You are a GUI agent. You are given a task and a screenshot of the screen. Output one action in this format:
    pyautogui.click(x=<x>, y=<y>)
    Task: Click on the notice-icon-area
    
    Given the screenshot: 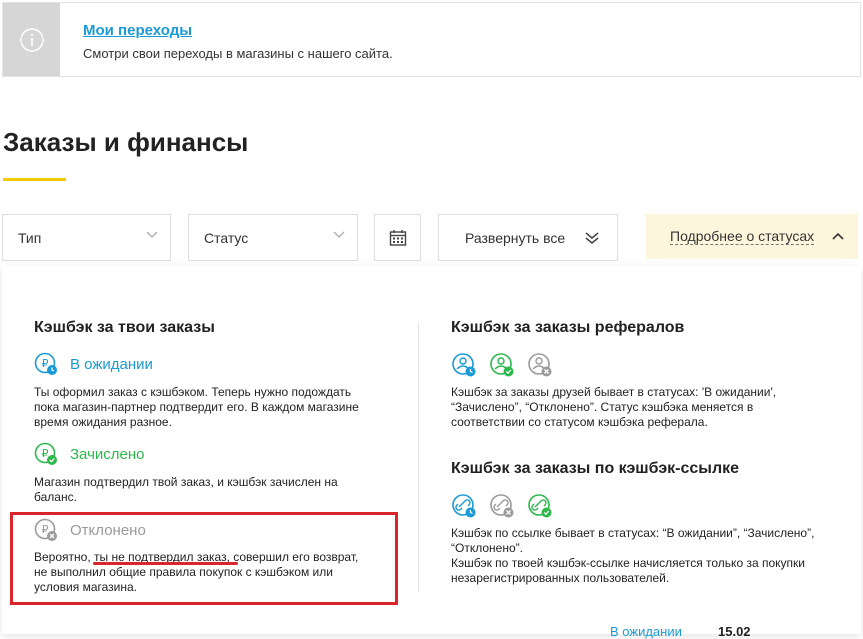 What is the action you would take?
    pyautogui.click(x=31, y=39)
    